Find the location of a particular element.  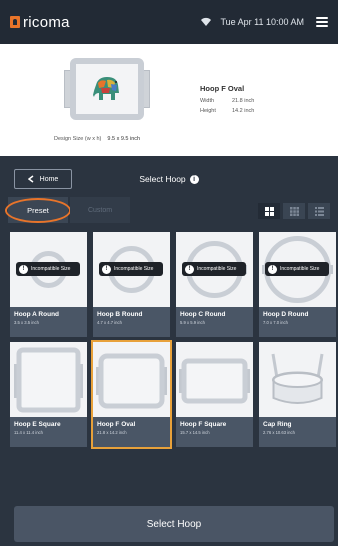

list-view-icon is located at coordinates (319, 211).